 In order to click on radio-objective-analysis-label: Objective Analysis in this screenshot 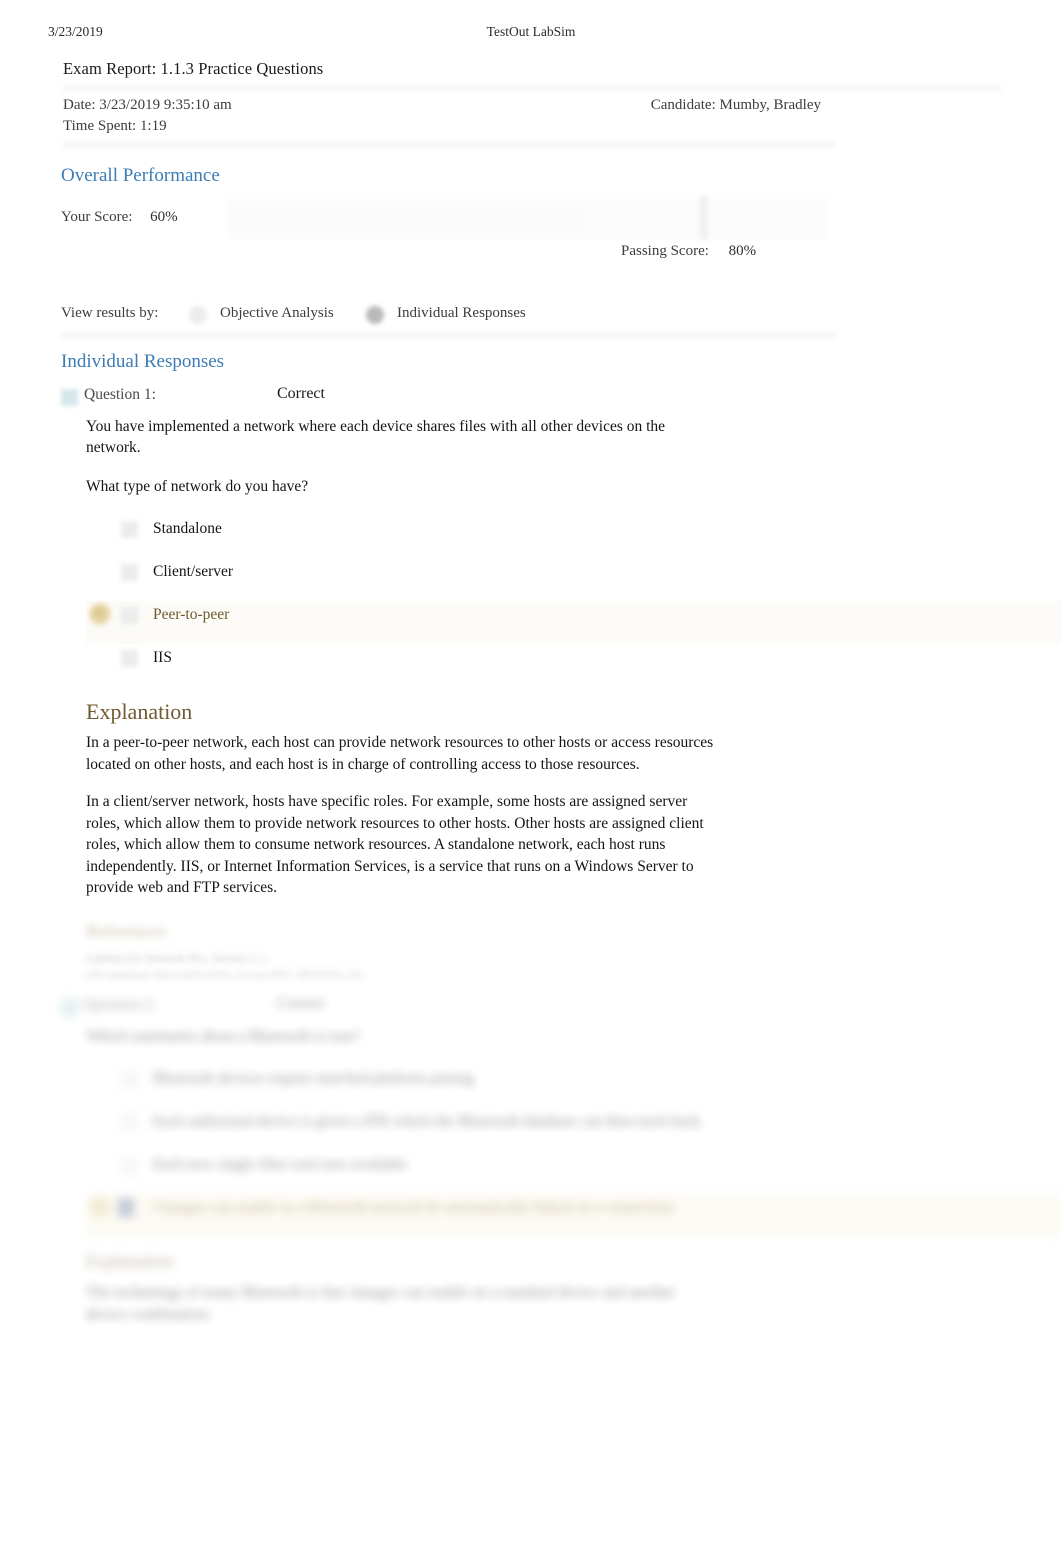, I will do `click(277, 313)`.